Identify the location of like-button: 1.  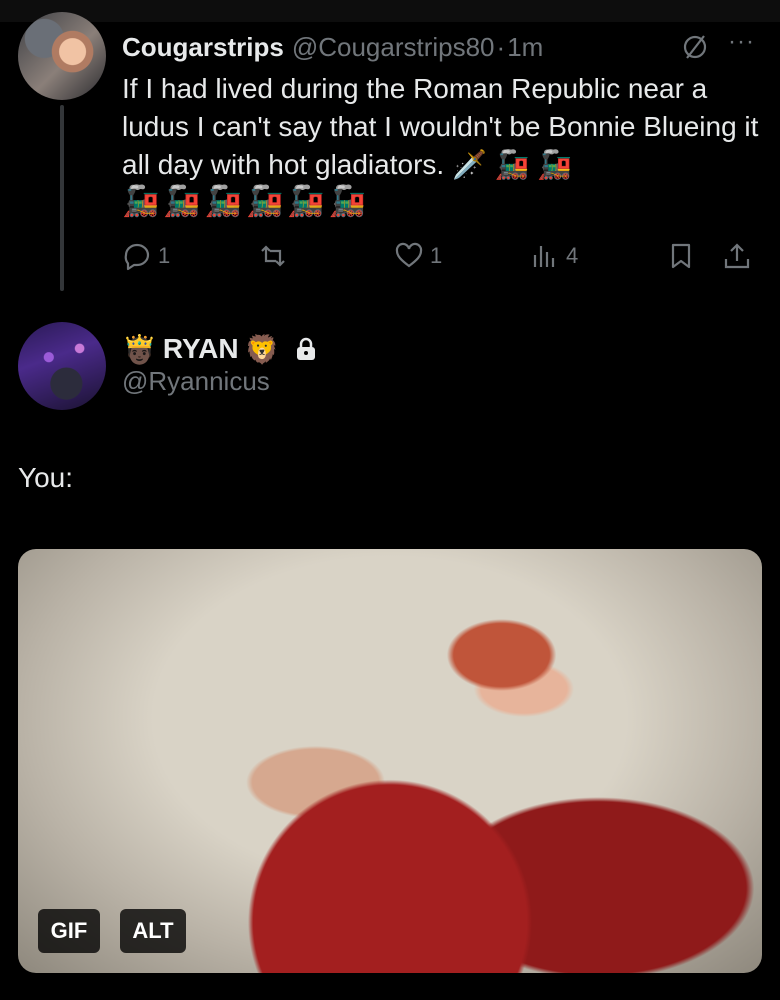
(418, 256).